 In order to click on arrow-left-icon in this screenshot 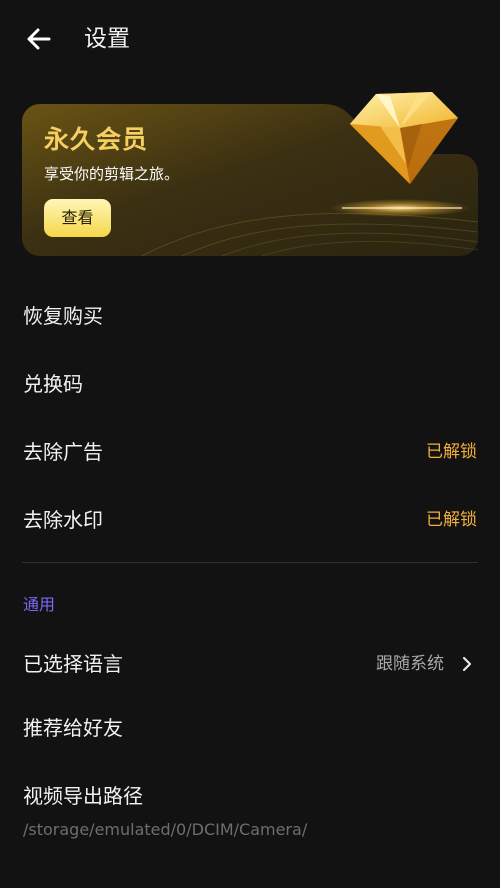, I will do `click(39, 39)`.